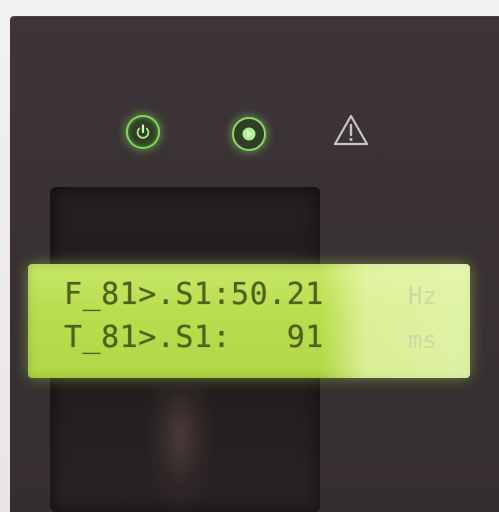  I want to click on lcd-line-frequency: F_81>.S1:50.21, so click(194, 294).